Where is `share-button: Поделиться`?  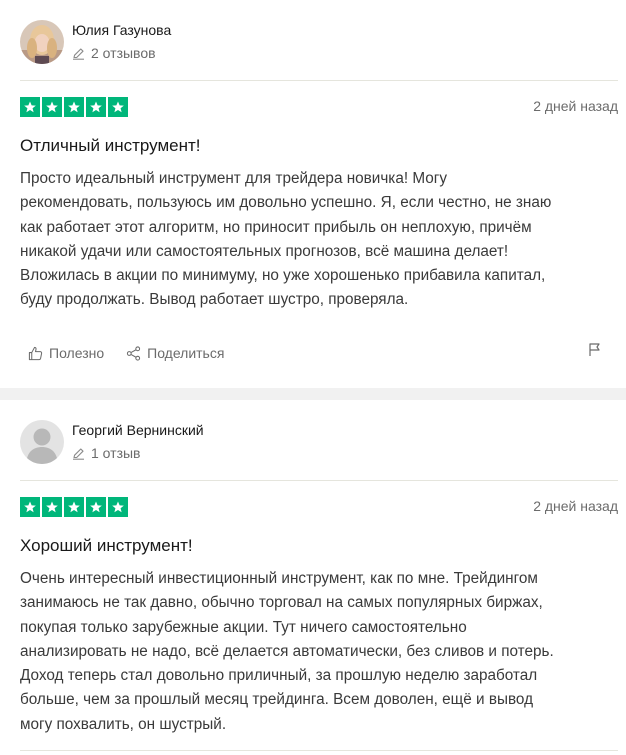
share-button: Поделиться is located at coordinates (175, 353).